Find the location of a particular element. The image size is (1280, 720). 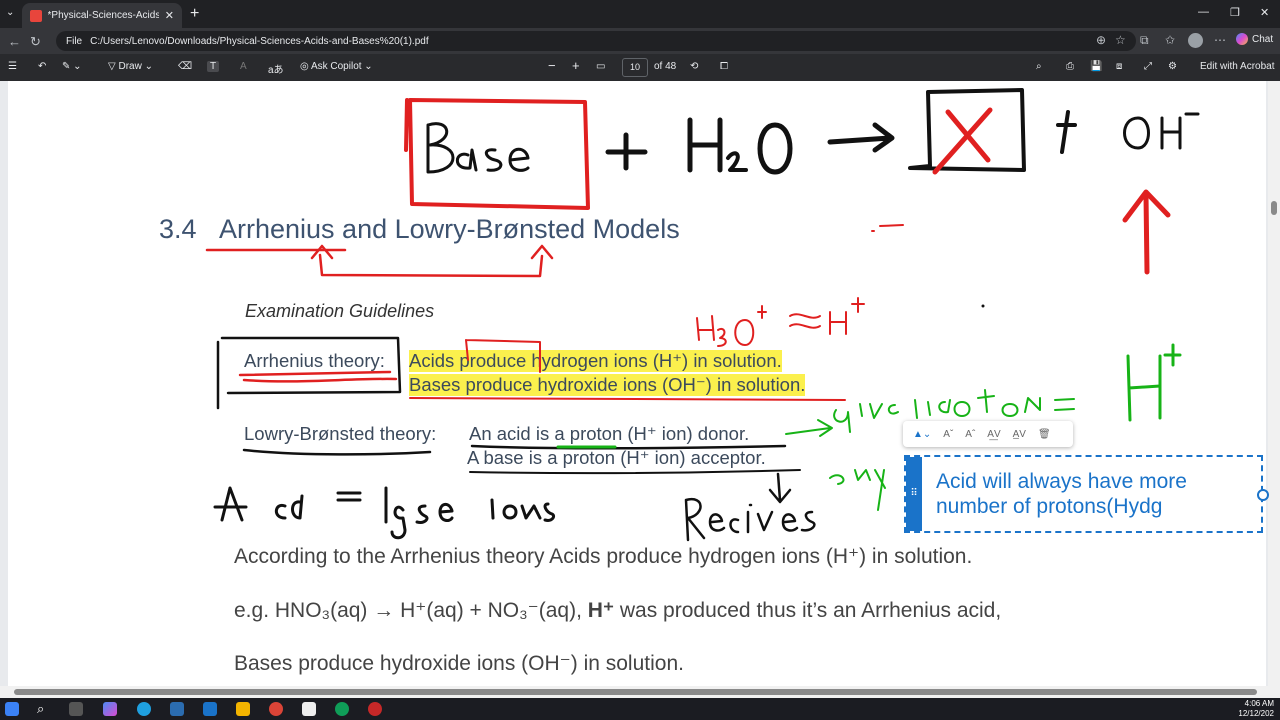

clock-date: 12/12/202 is located at coordinates (1256, 713).